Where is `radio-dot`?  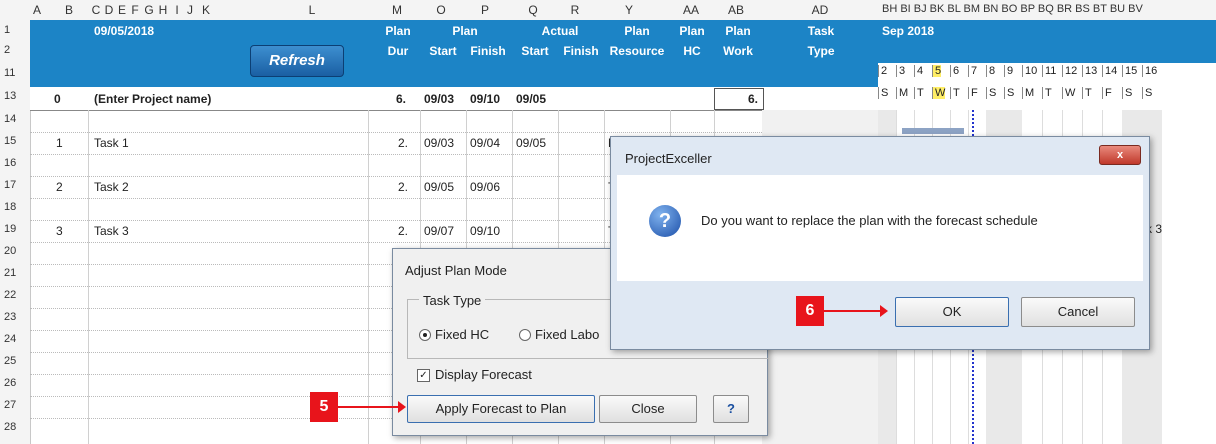
radio-dot is located at coordinates (425, 335).